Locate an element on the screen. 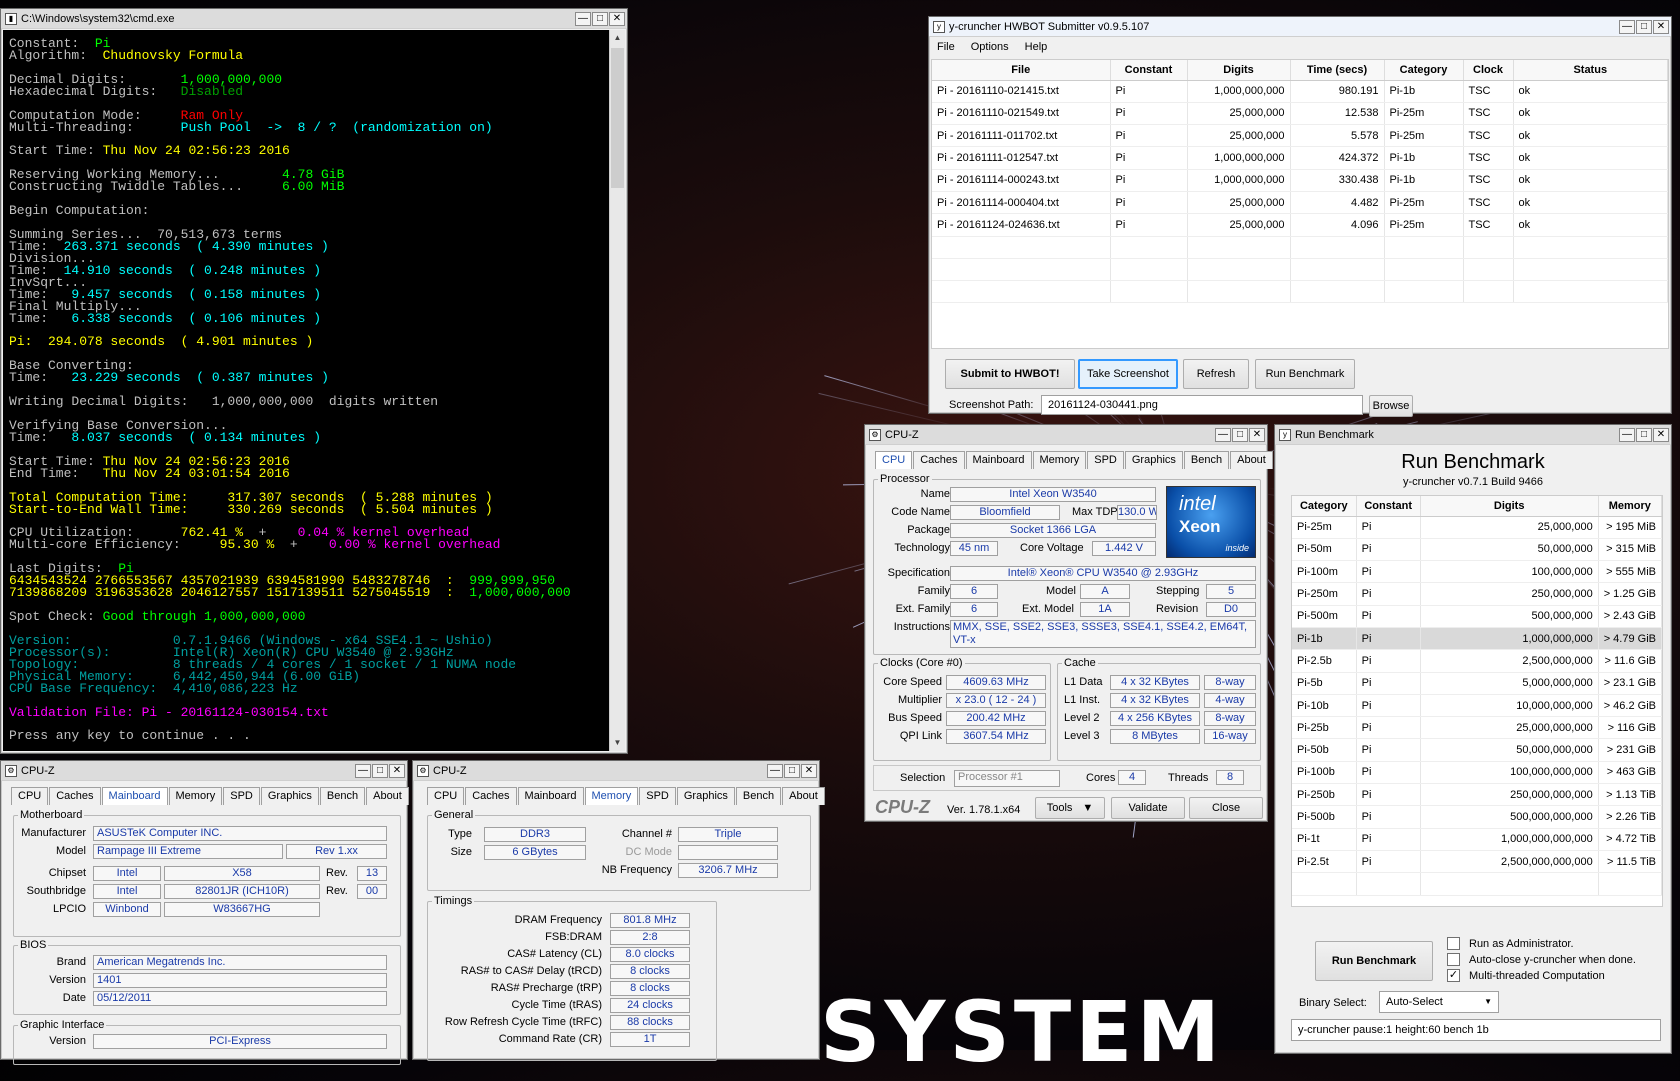  table-row: Pi-2.5b Pi 2,500,000,000 > 11.6 GiB is located at coordinates (1477, 661).